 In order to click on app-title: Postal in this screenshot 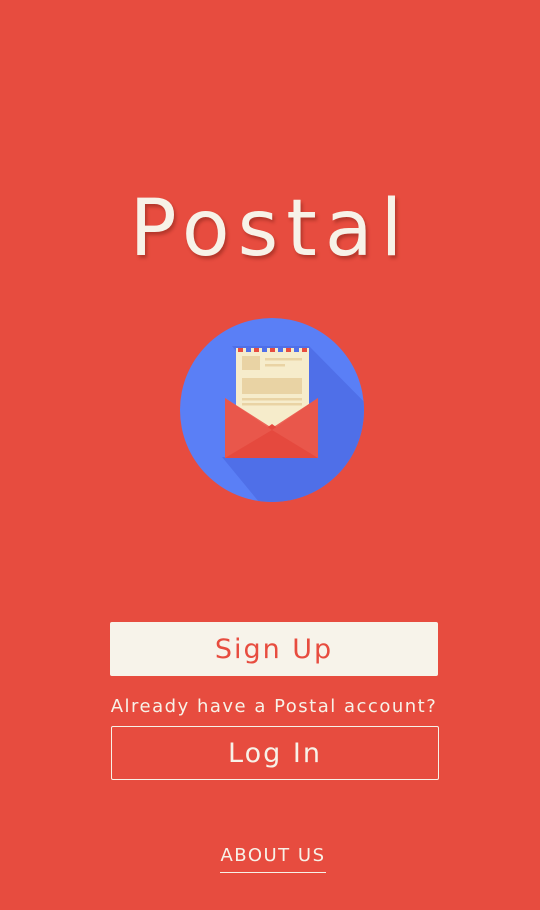, I will do `click(270, 229)`.